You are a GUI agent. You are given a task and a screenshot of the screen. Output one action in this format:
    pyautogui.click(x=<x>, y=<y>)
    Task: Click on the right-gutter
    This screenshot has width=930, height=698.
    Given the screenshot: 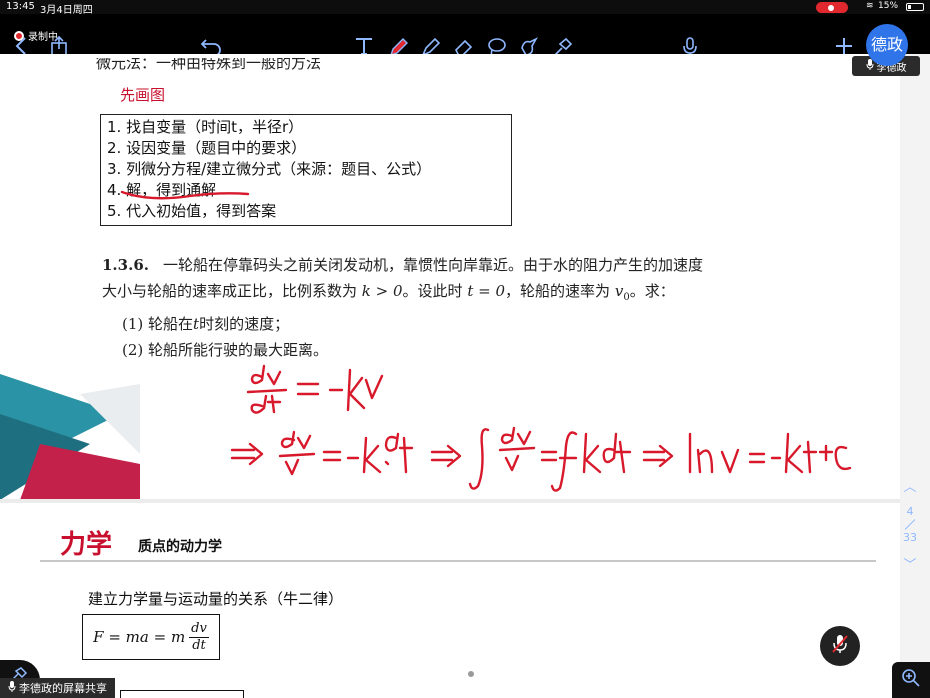 What is the action you would take?
    pyautogui.click(x=915, y=376)
    